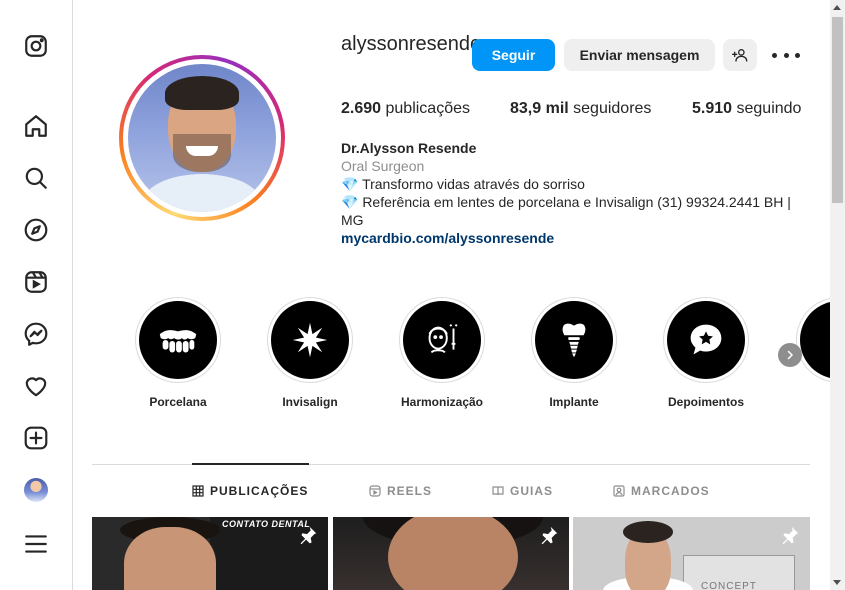 Image resolution: width=845 pixels, height=590 pixels. I want to click on avatar-border, so click(202, 138).